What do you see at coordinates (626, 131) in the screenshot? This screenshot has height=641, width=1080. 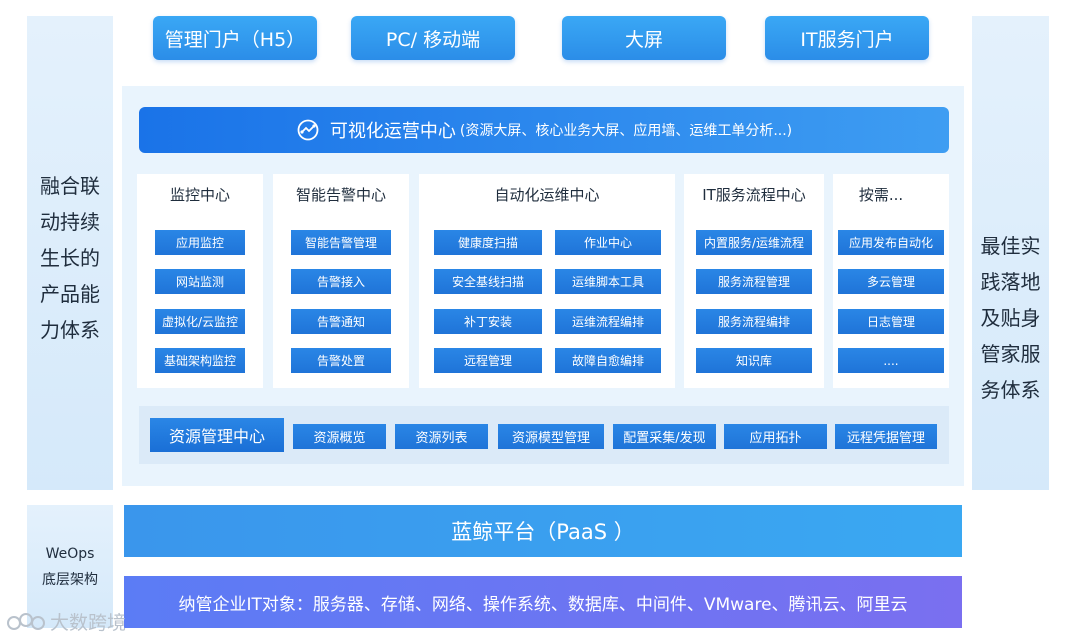 I see `visual-operations-subtitle: (资源大屏、核心业务大屏、应用墙、运维工单分析...)` at bounding box center [626, 131].